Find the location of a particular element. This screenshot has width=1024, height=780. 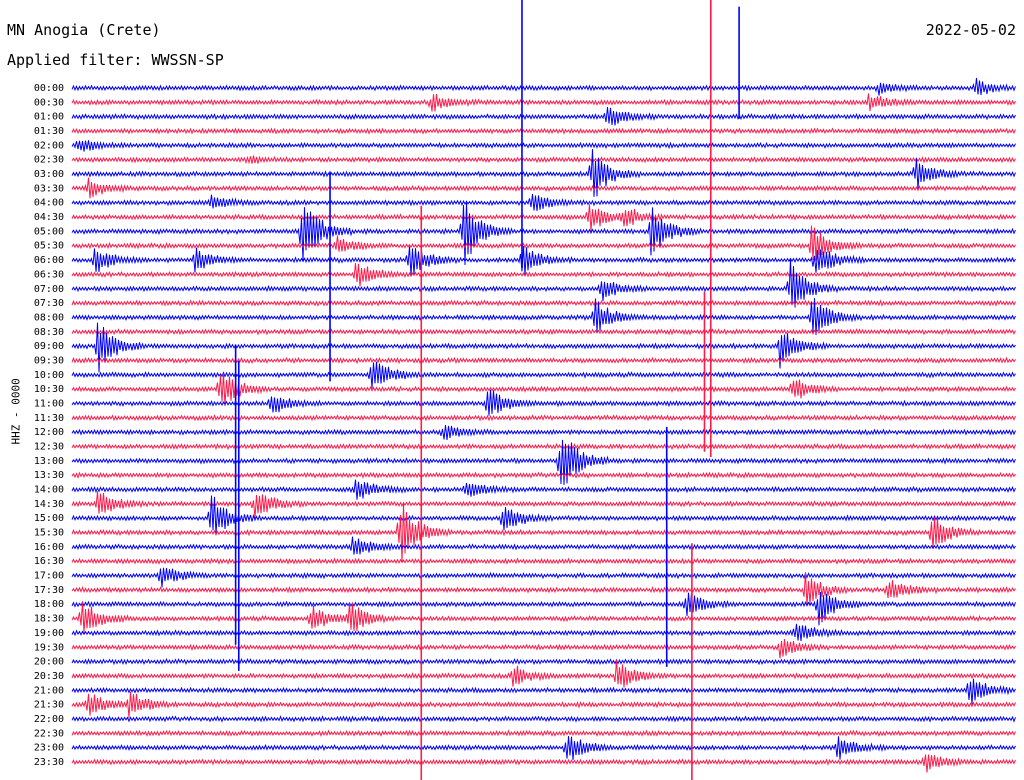

row-time-label: 09:30 is located at coordinates (49, 360).